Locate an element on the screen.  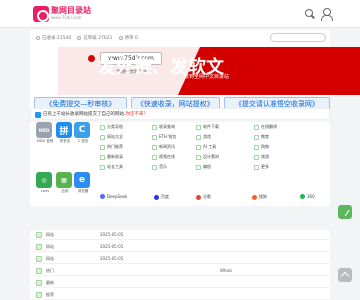
link-label: 新闻资讯 is located at coordinates (167, 146).